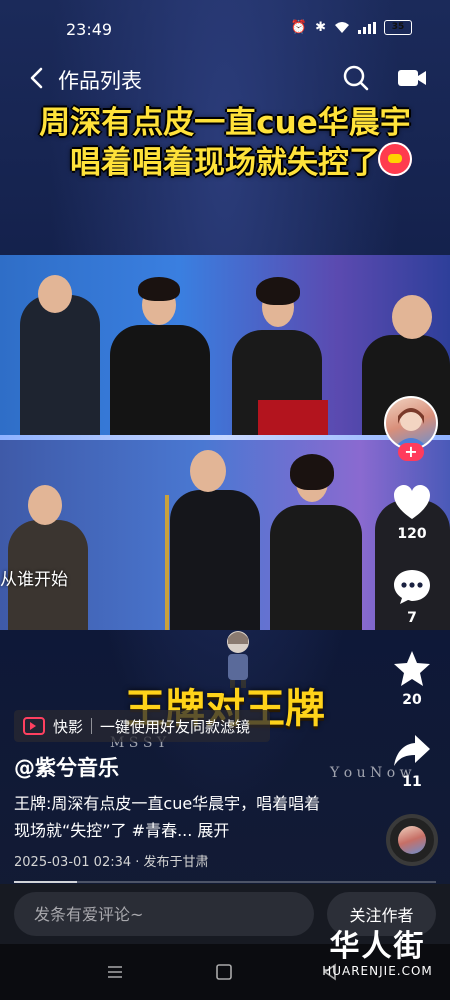 The height and width of the screenshot is (1000, 450). What do you see at coordinates (412, 78) in the screenshot?
I see `video-mode-icon` at bounding box center [412, 78].